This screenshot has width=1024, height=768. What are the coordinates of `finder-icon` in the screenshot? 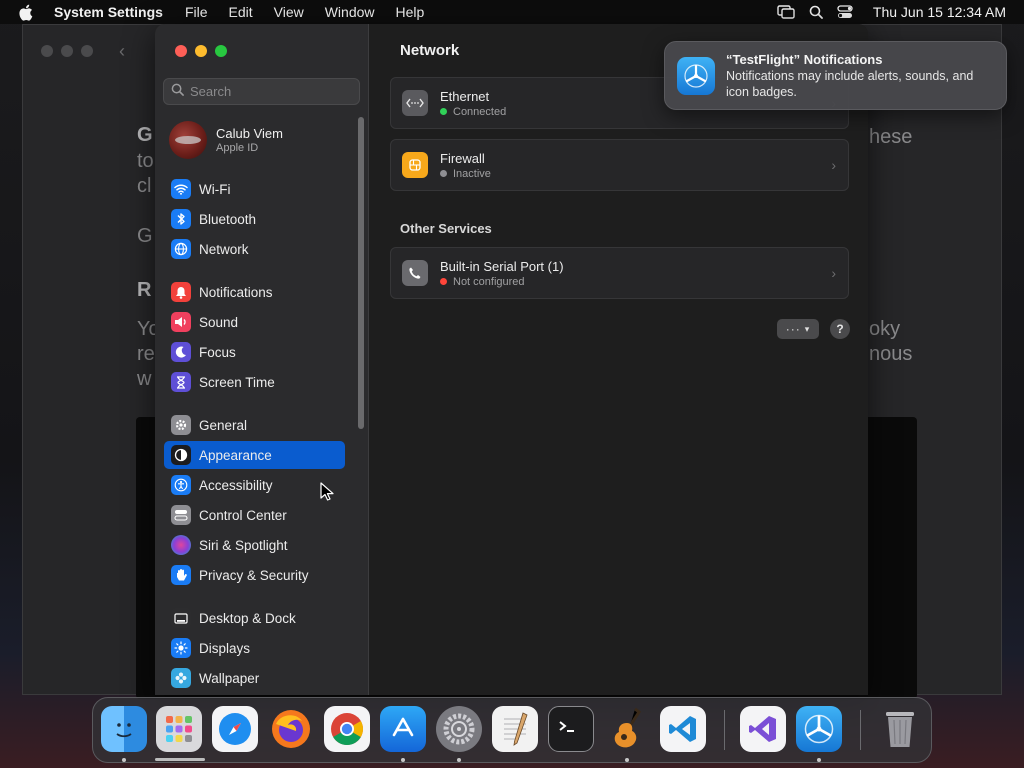 It's located at (124, 729).